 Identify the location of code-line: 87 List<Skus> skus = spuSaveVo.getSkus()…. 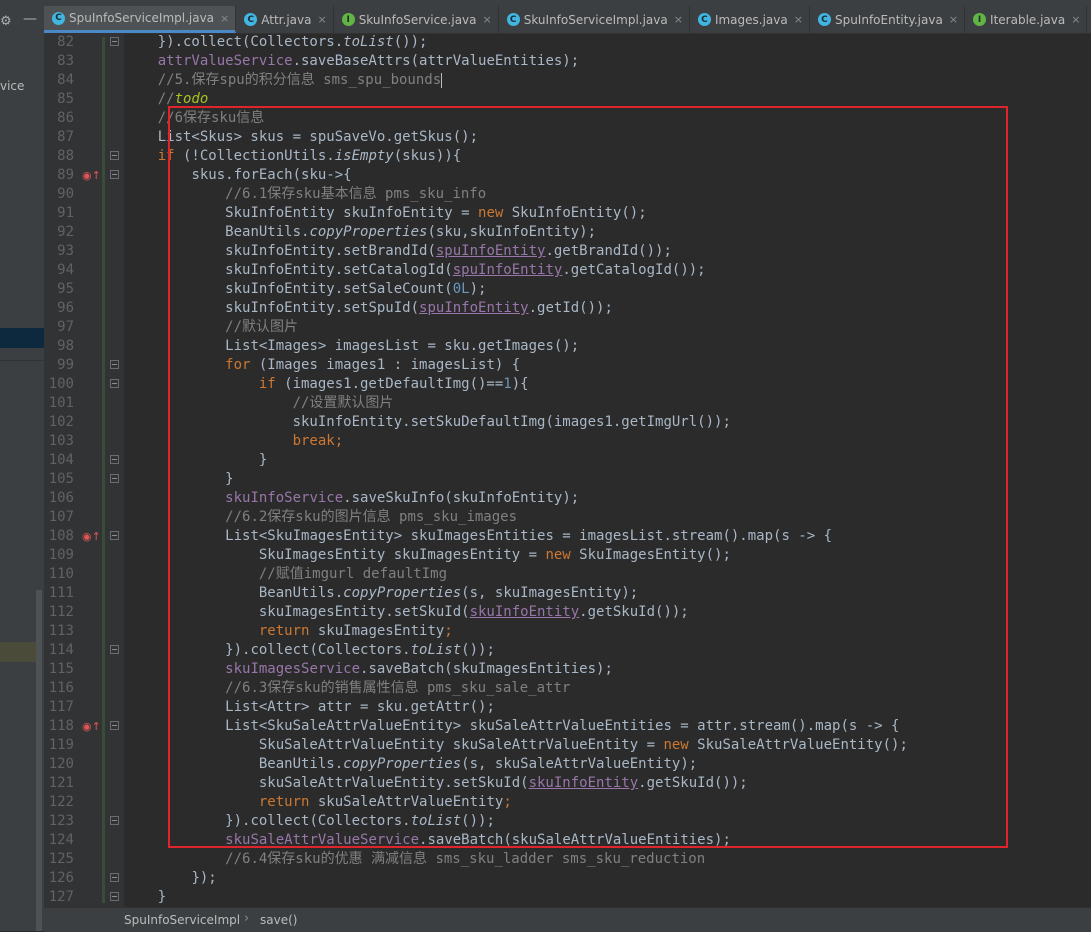
(567, 137).